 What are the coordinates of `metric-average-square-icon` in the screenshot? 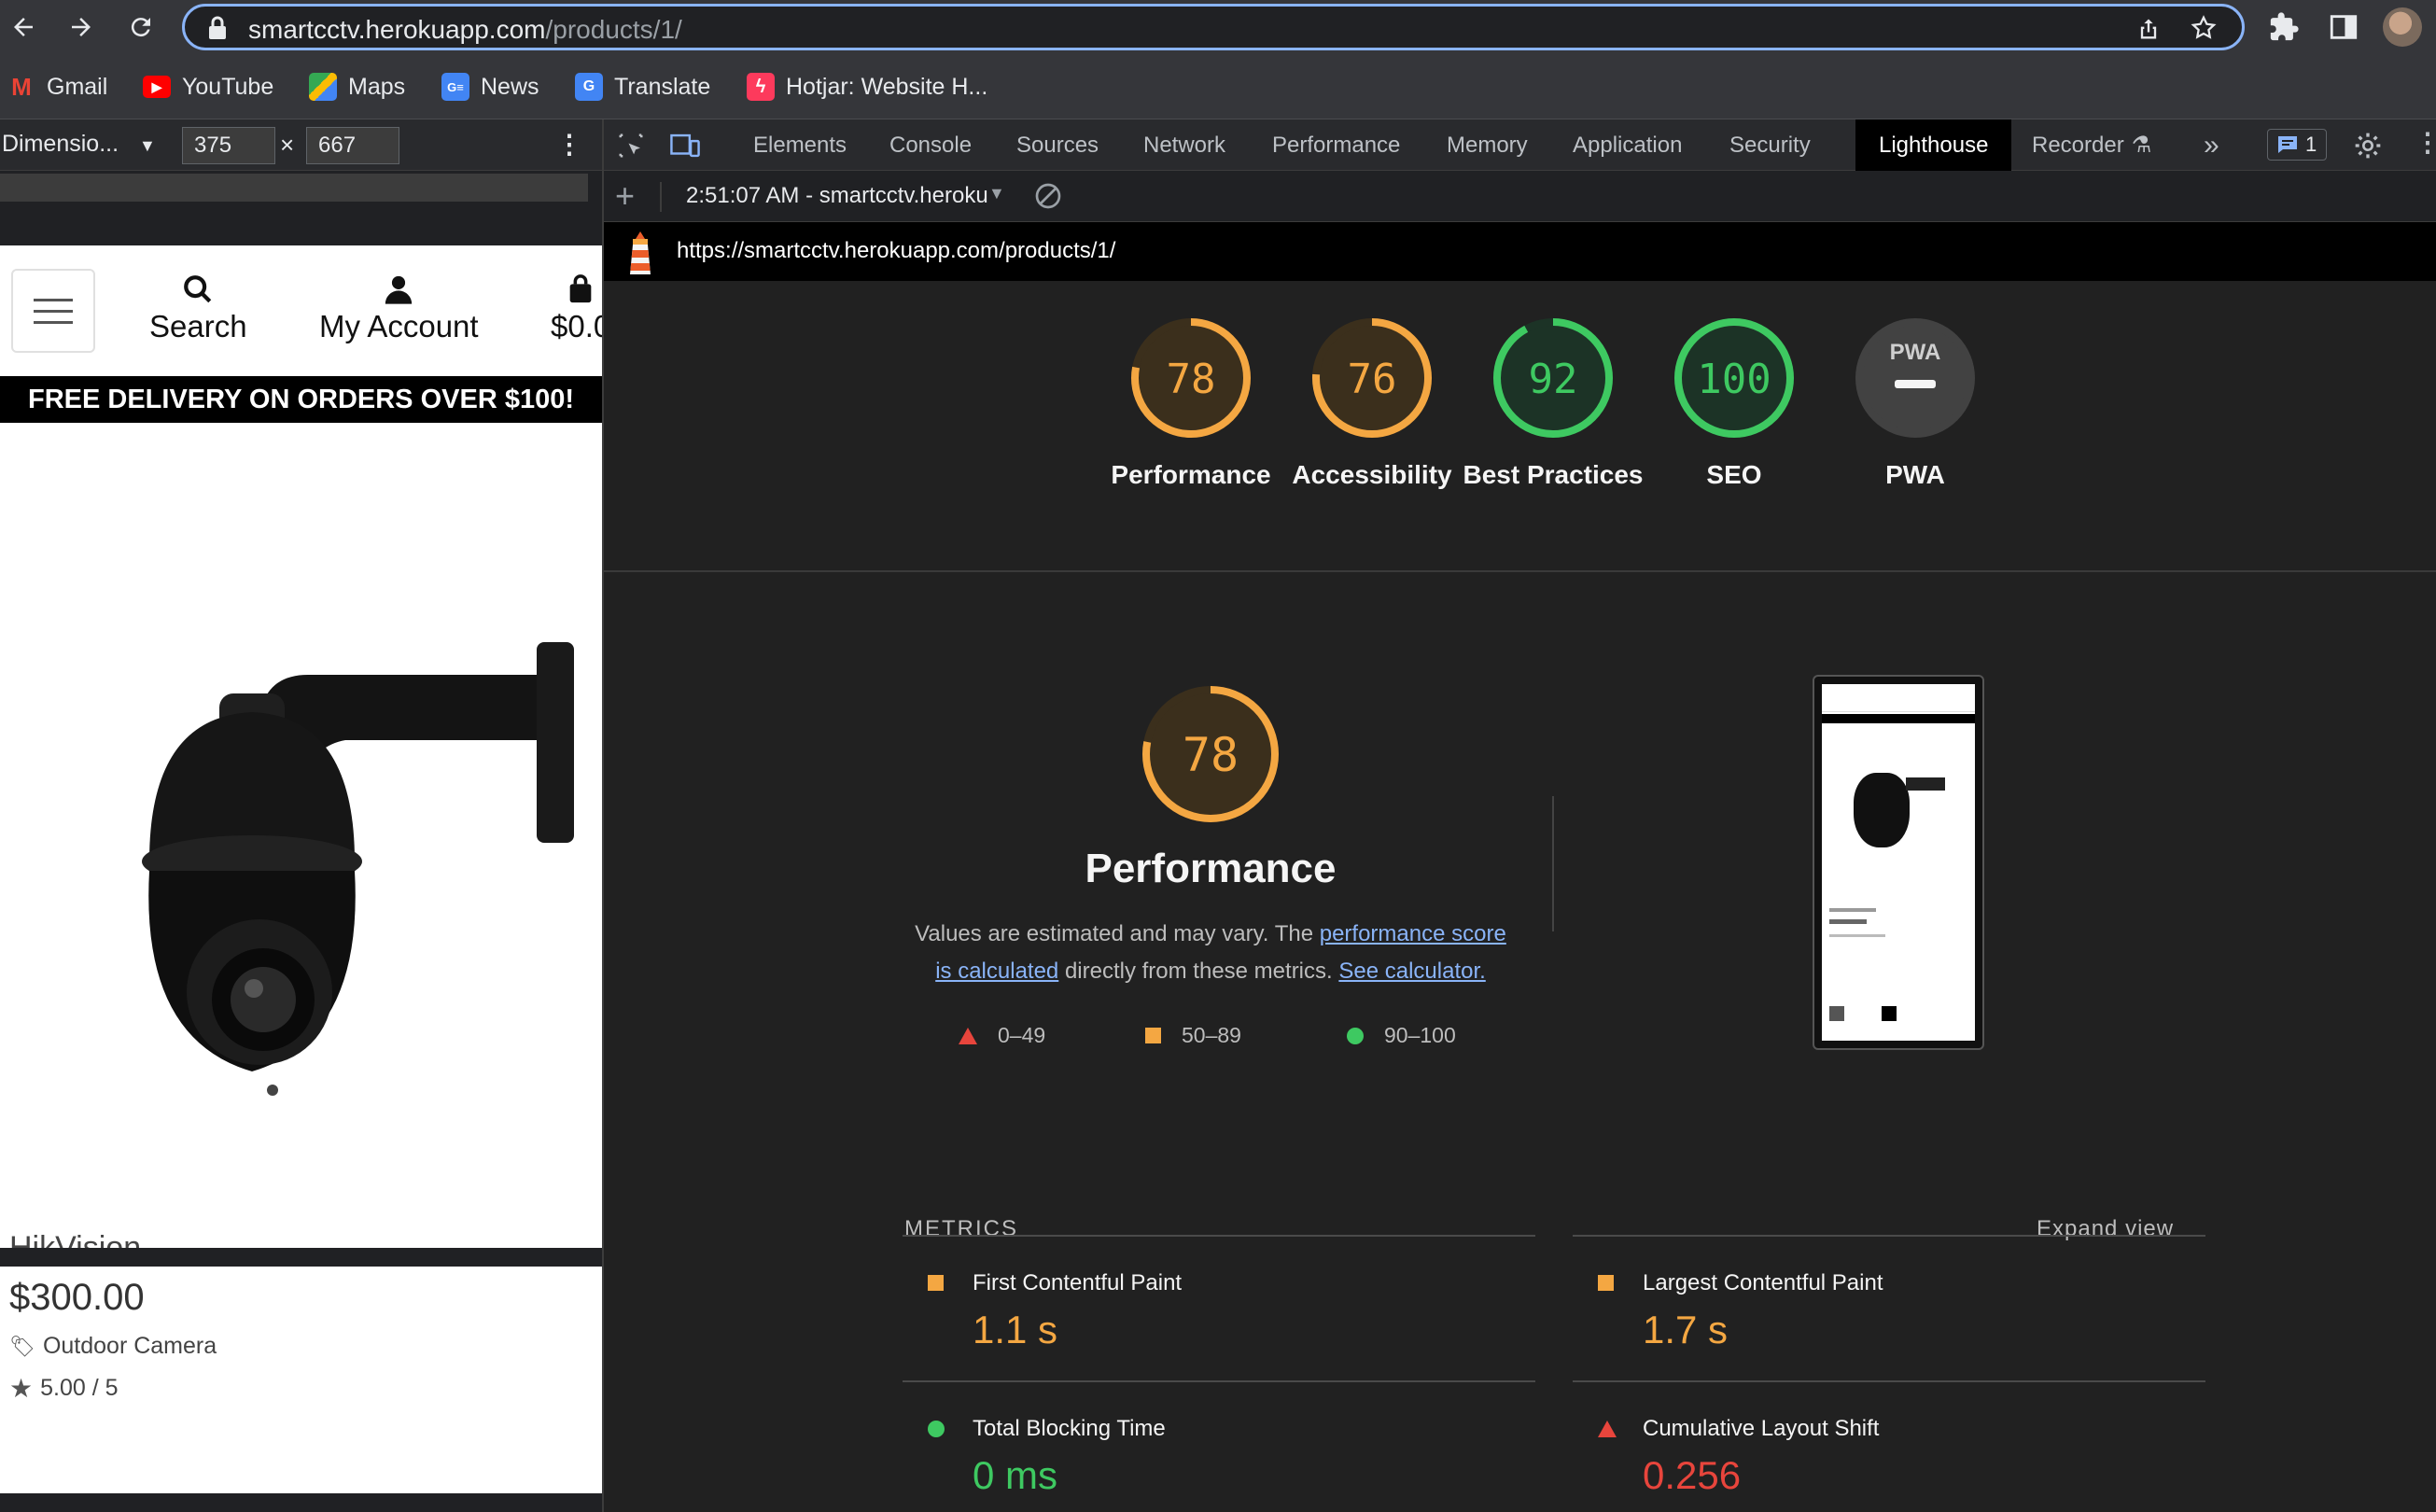 It's located at (936, 1283).